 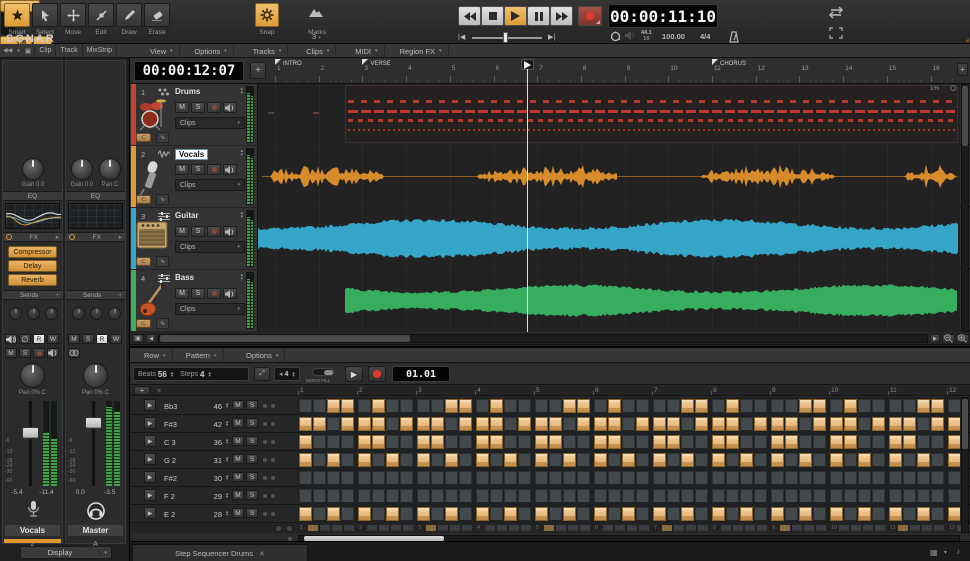 I want to click on track-header: 1 Drums ▴ ▾ M S Clips ▾ ⊂ ∿, so click(x=194, y=114).